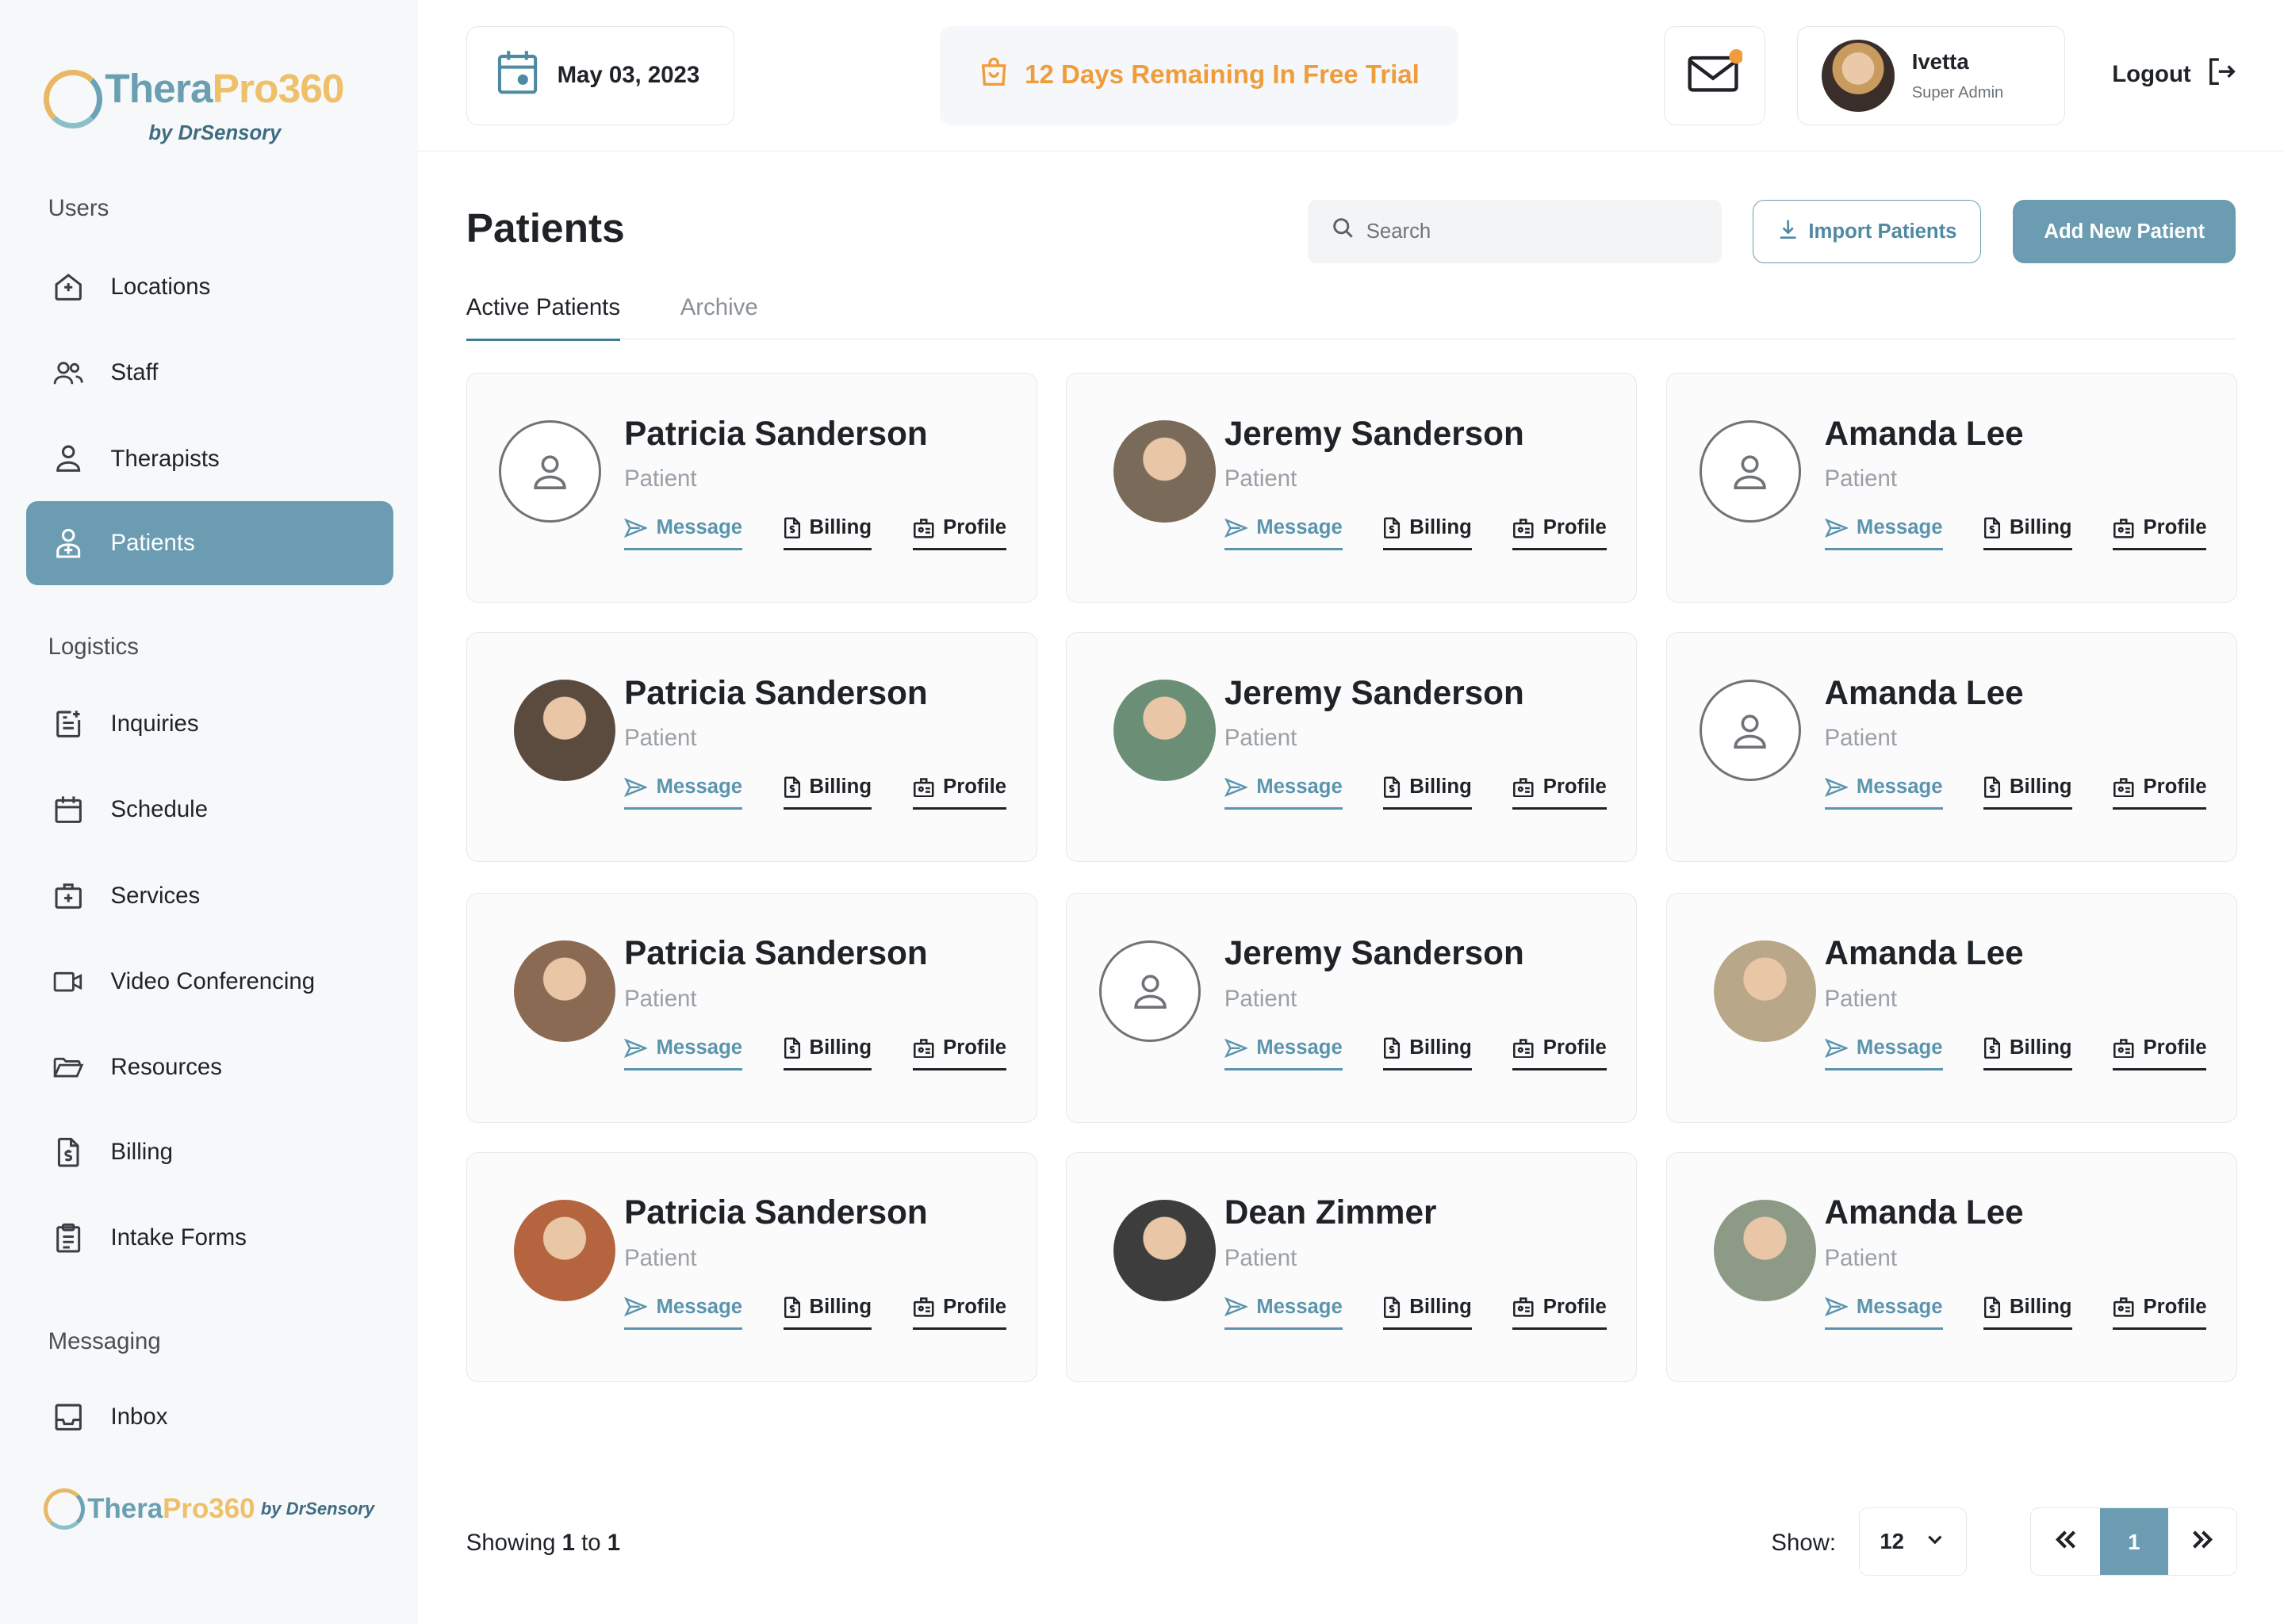 This screenshot has width=2284, height=1624. Describe the element at coordinates (209, 982) in the screenshot. I see `sidebar-item-video-conferencing: Video Conferencing` at that location.